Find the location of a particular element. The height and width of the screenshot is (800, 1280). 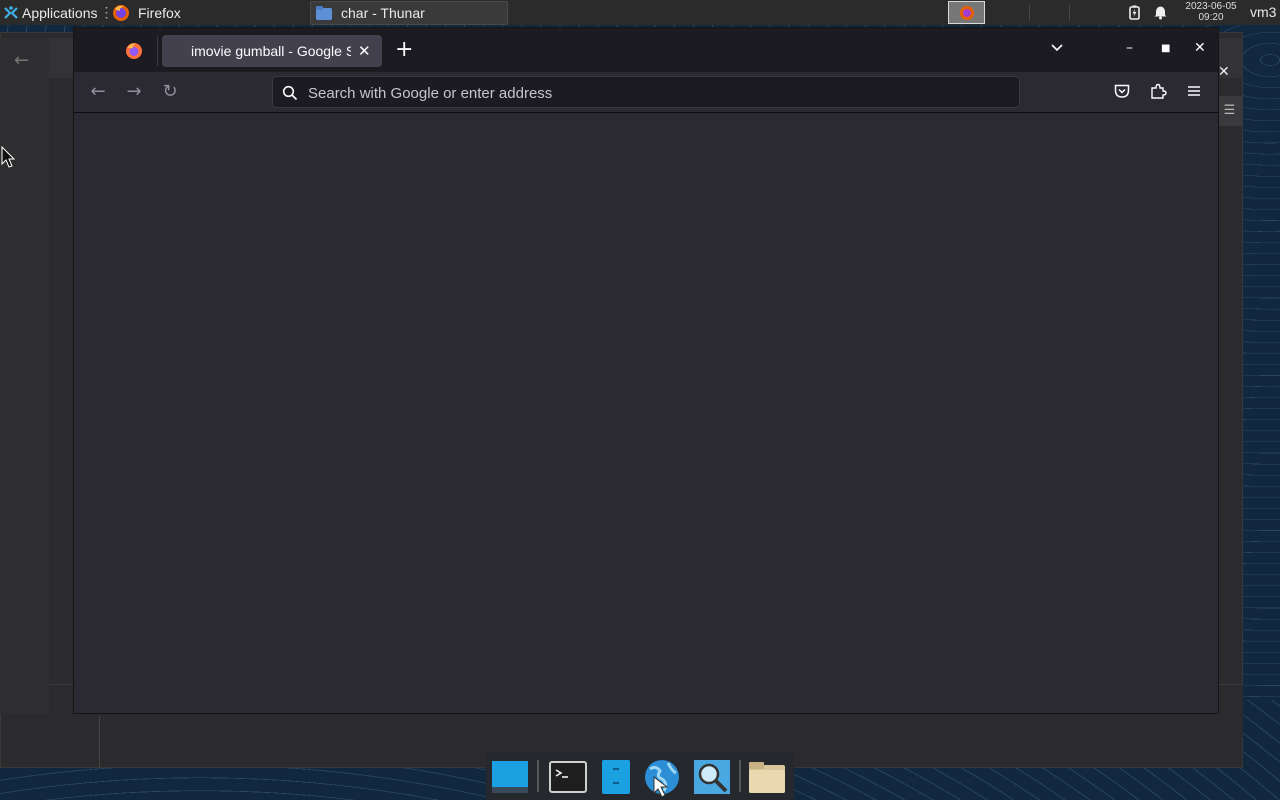

list-all-tabs-icon is located at coordinates (1057, 48).